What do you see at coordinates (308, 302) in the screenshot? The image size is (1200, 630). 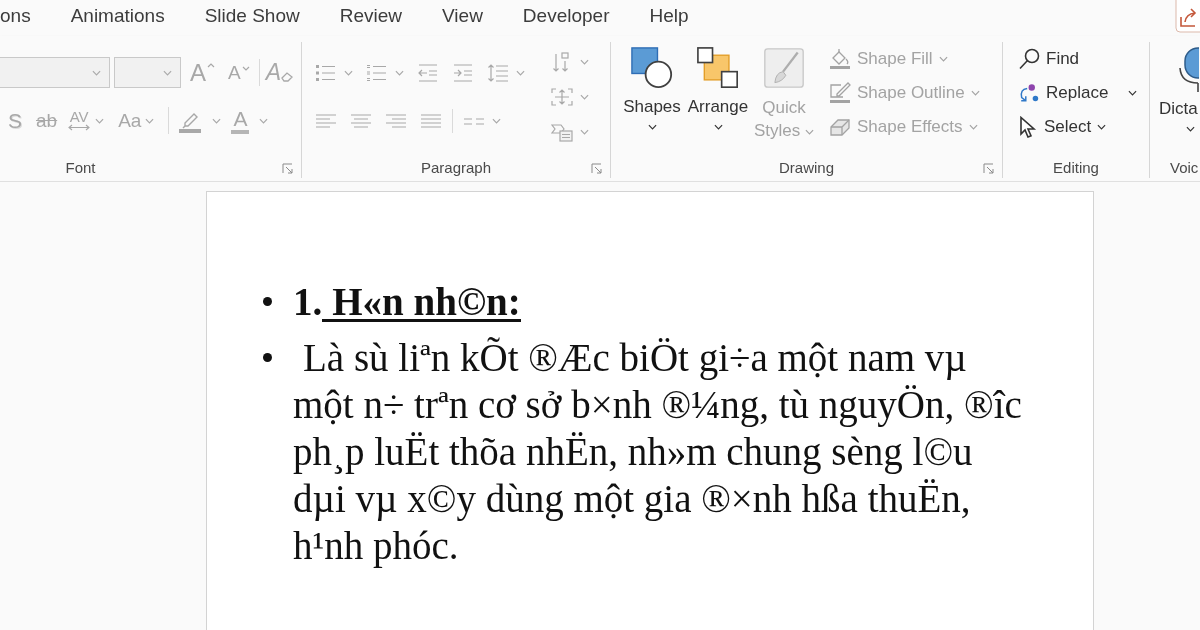 I see `heading-number: 1.` at bounding box center [308, 302].